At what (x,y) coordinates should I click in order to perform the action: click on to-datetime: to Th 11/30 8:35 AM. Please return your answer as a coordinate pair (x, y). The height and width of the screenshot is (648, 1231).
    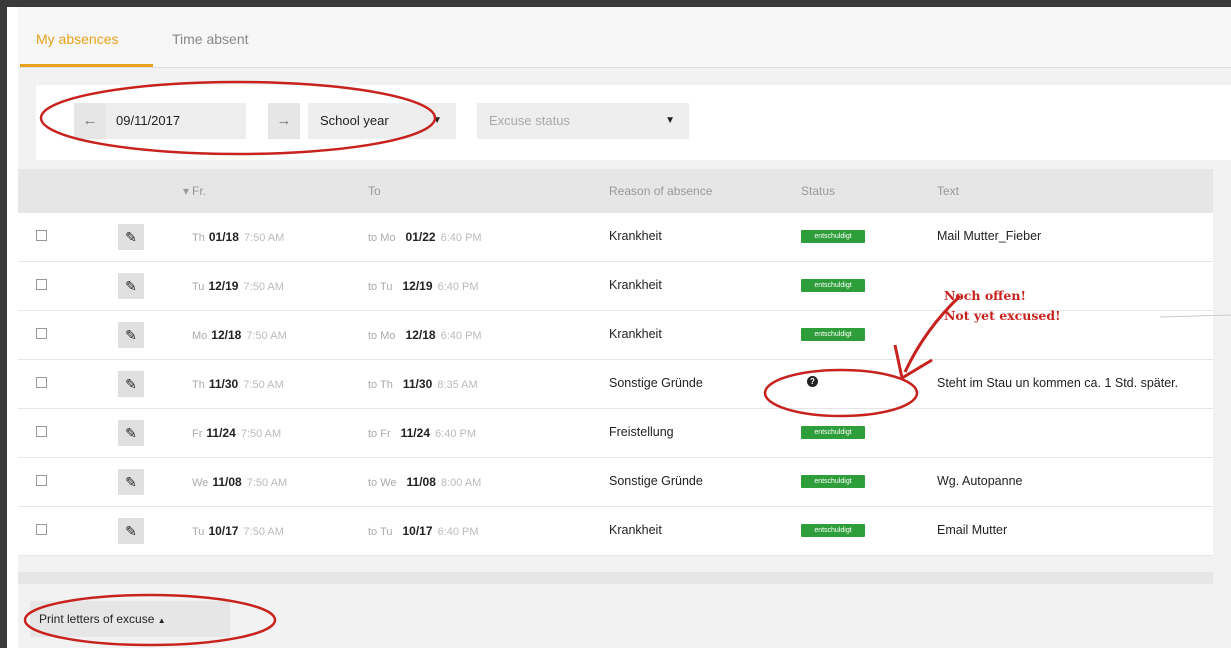
    Looking at the image, I should click on (423, 384).